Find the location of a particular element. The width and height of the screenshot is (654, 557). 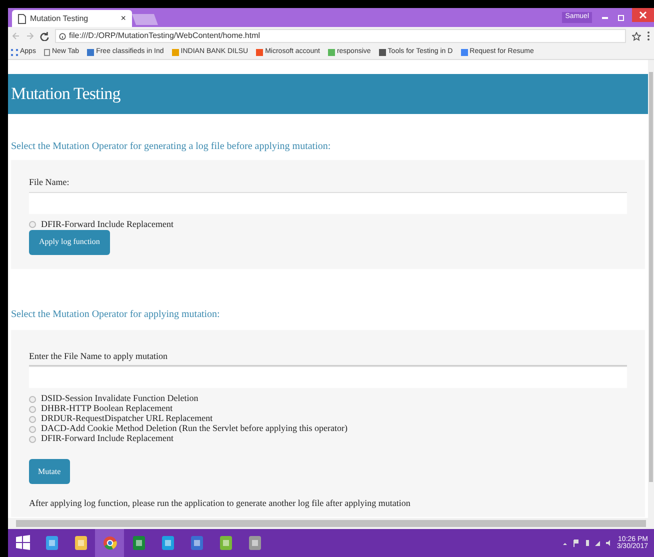

reload-icon is located at coordinates (44, 36).